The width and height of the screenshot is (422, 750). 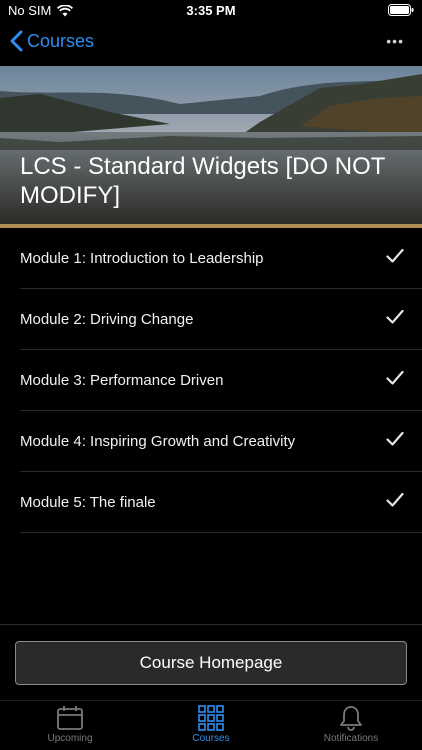 I want to click on course-homepage-button: Course Homepage, so click(x=211, y=663).